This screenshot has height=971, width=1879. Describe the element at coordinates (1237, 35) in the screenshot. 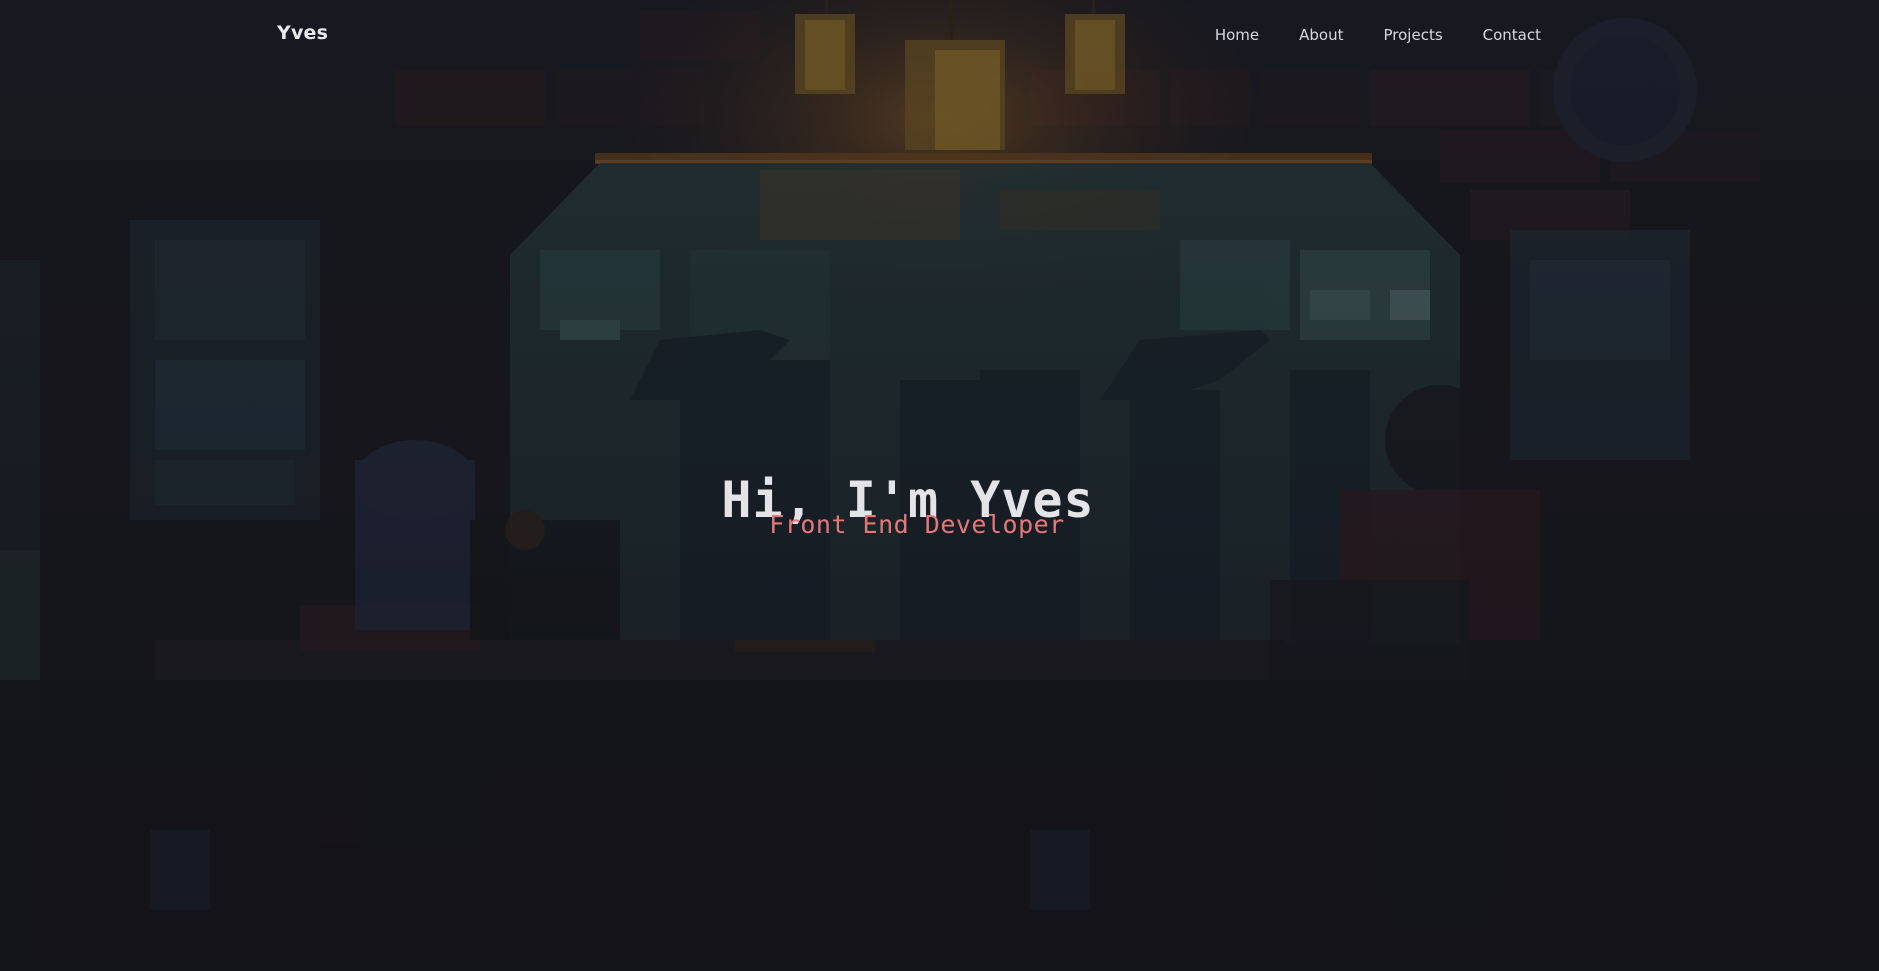

I see `nav-link-home: Home` at that location.